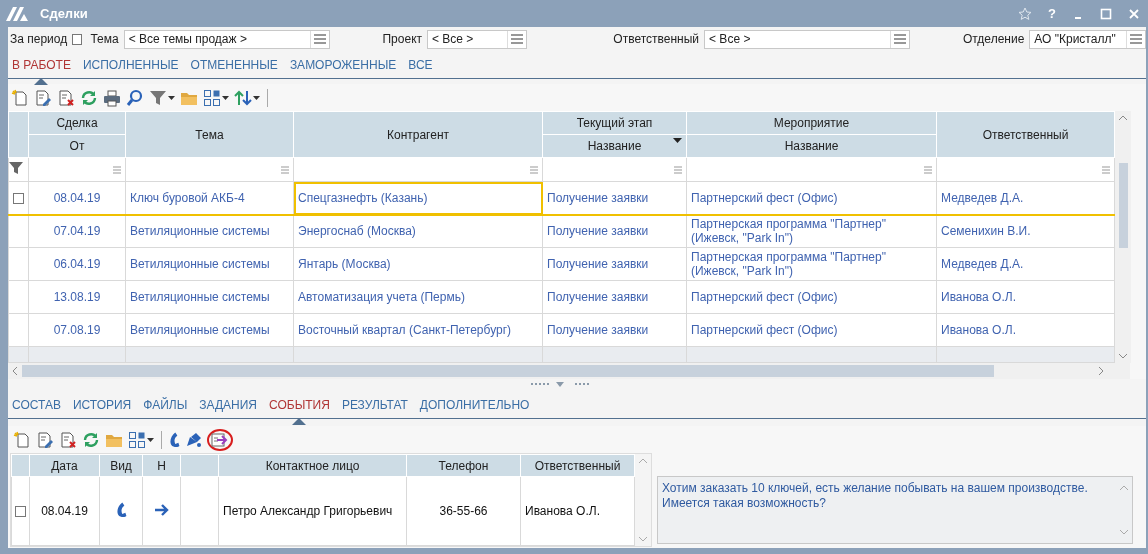 The height and width of the screenshot is (554, 1148). I want to click on column-header: Тема, so click(209, 134).